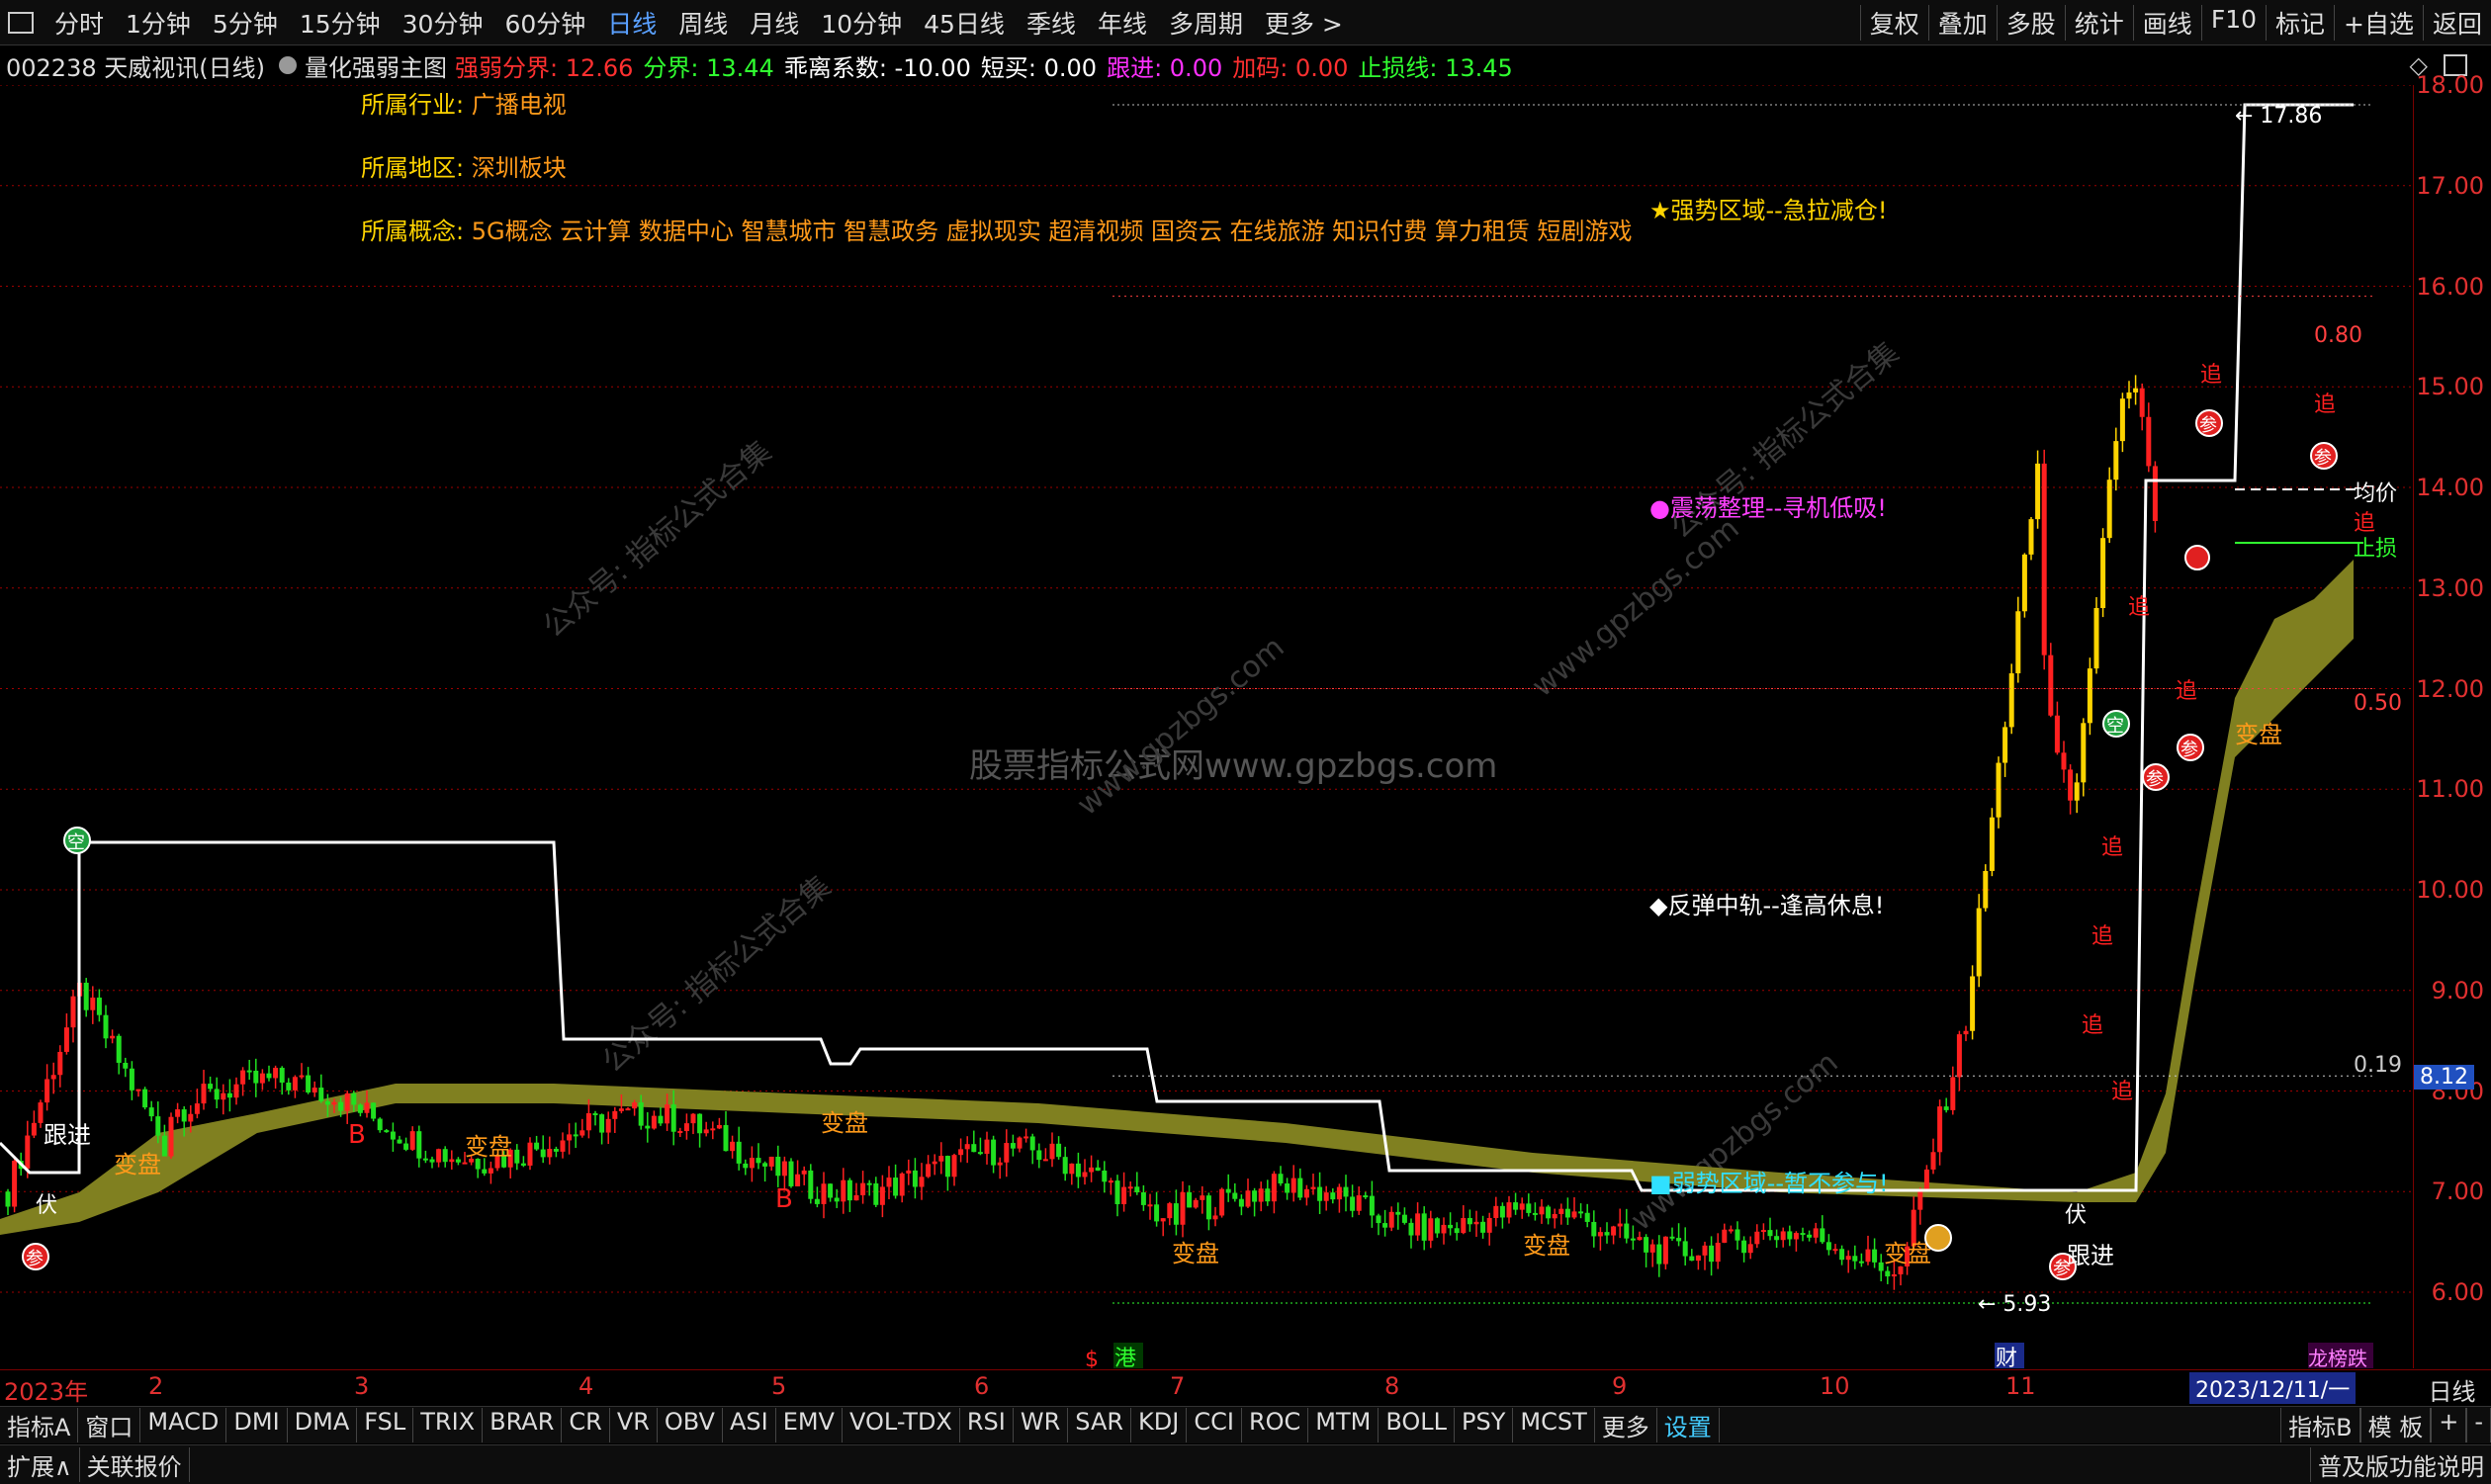 The height and width of the screenshot is (1484, 2491). Describe the element at coordinates (964, 23) in the screenshot. I see `period-tab: 45日线` at that location.